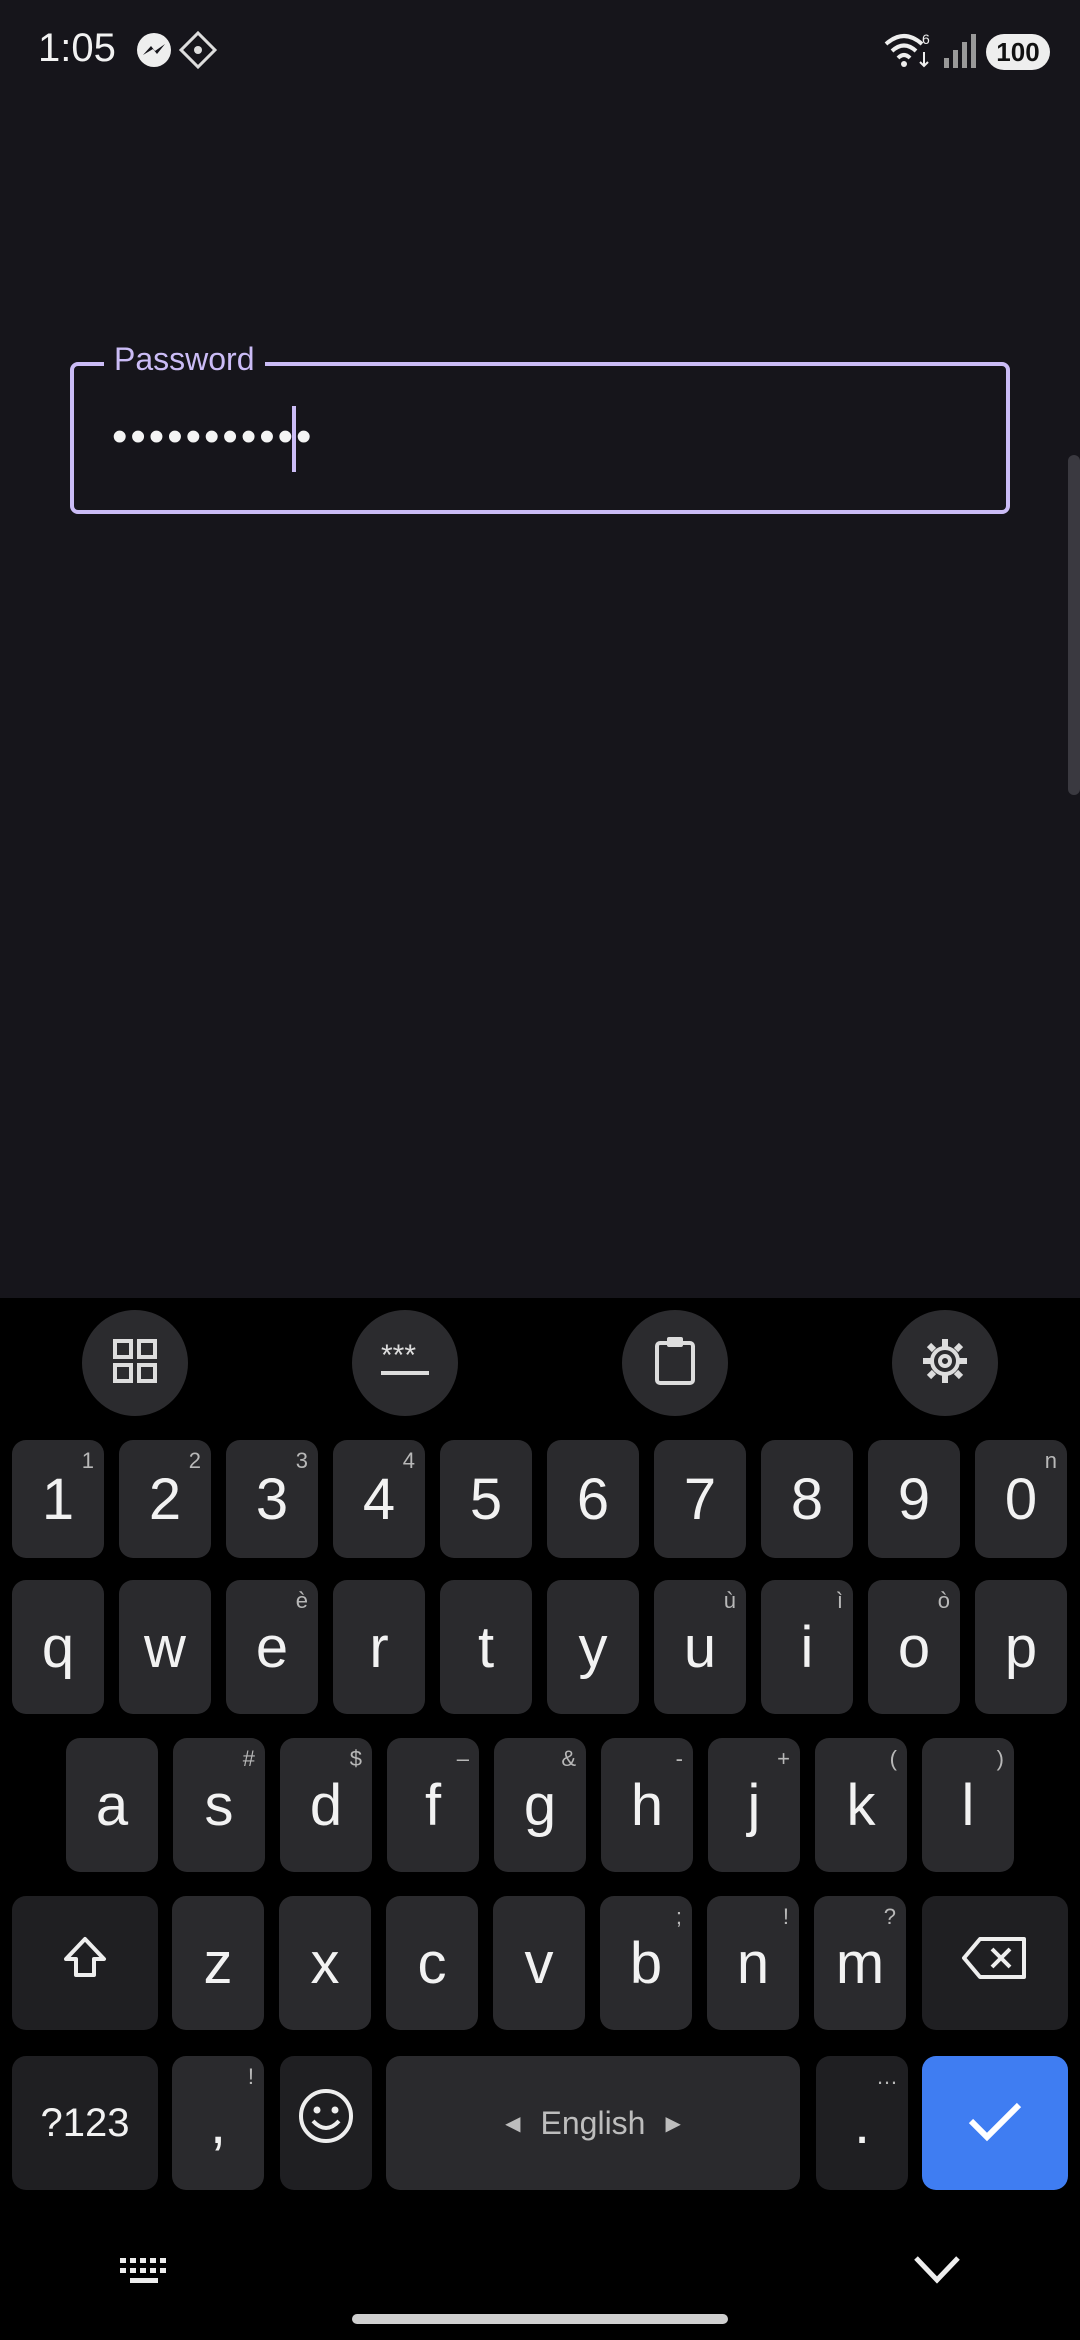 The height and width of the screenshot is (2340, 1080). I want to click on key-0: 0n, so click(1021, 1499).